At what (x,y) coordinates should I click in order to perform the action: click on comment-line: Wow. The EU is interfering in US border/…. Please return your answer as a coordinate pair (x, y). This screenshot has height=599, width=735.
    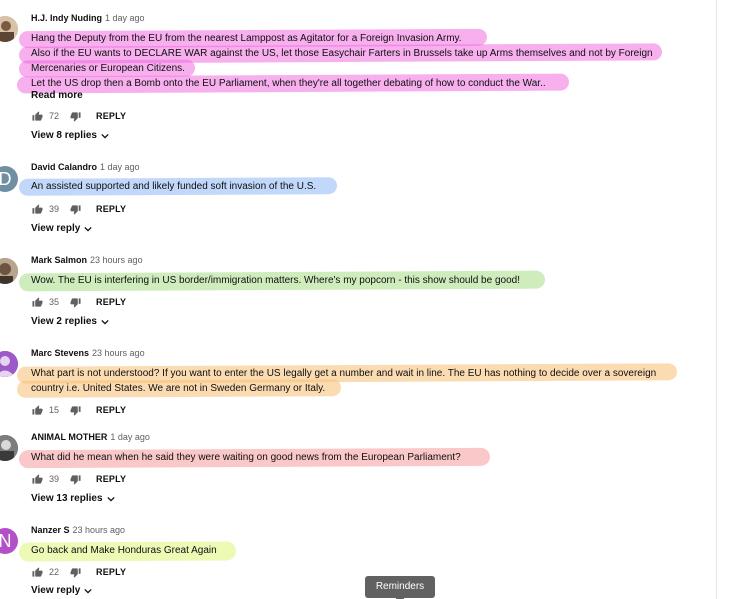
    Looking at the image, I should click on (282, 281).